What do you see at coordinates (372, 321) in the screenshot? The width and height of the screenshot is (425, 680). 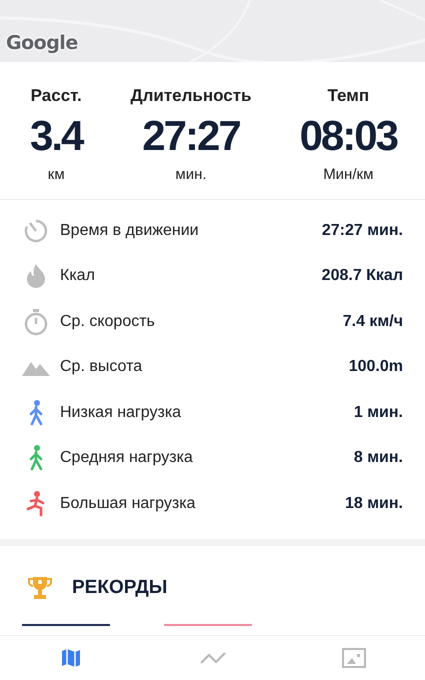 I see `detail-value: 7.4 км/ч` at bounding box center [372, 321].